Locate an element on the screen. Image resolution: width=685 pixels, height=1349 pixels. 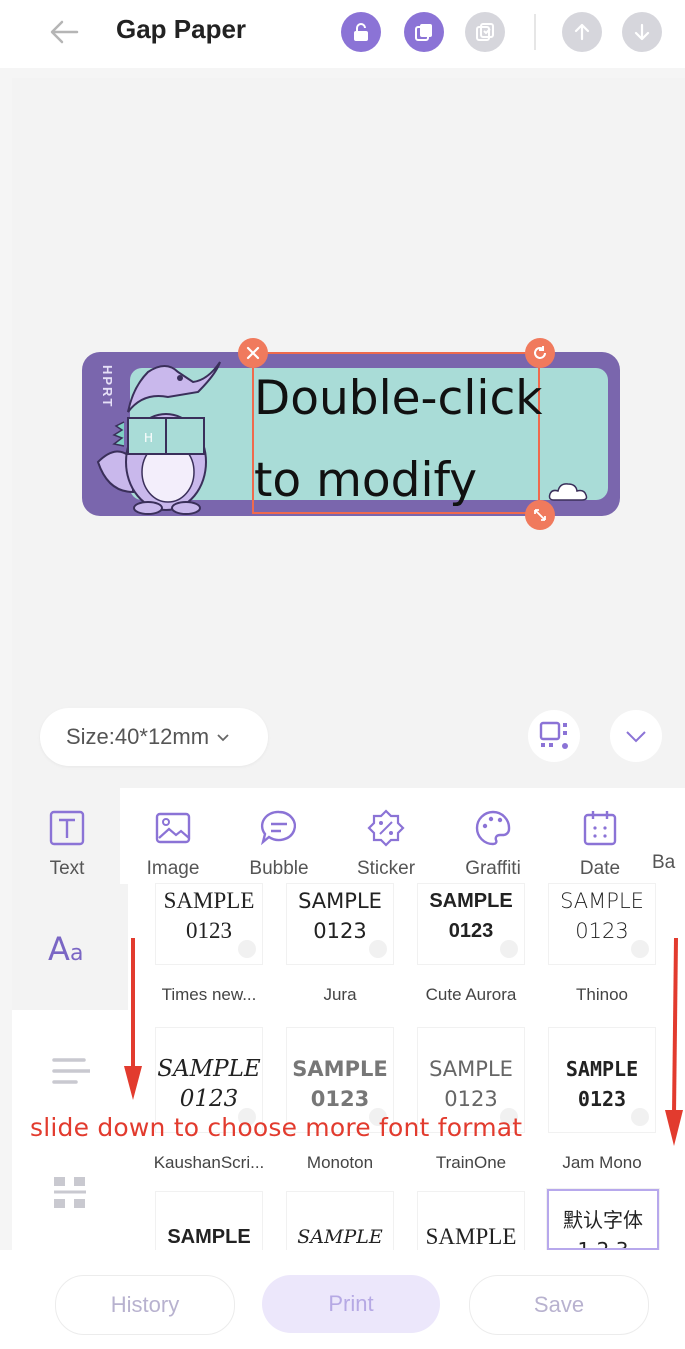
label-text-line2: to modify is located at coordinates (366, 480).